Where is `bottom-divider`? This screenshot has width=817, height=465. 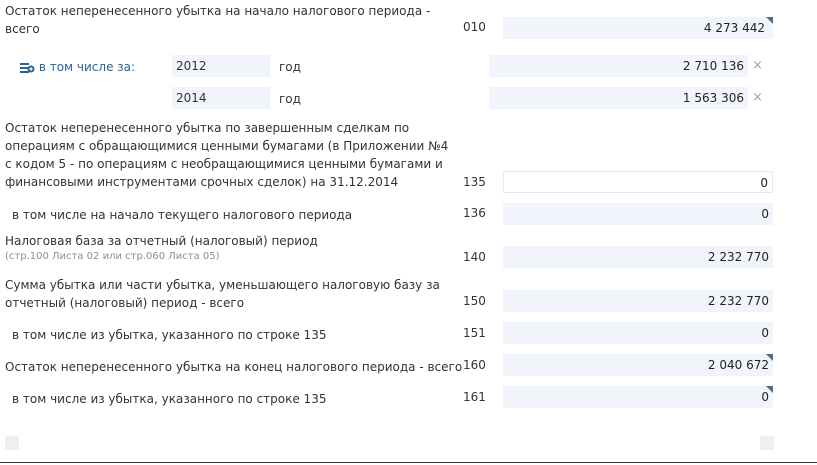 bottom-divider is located at coordinates (408, 462).